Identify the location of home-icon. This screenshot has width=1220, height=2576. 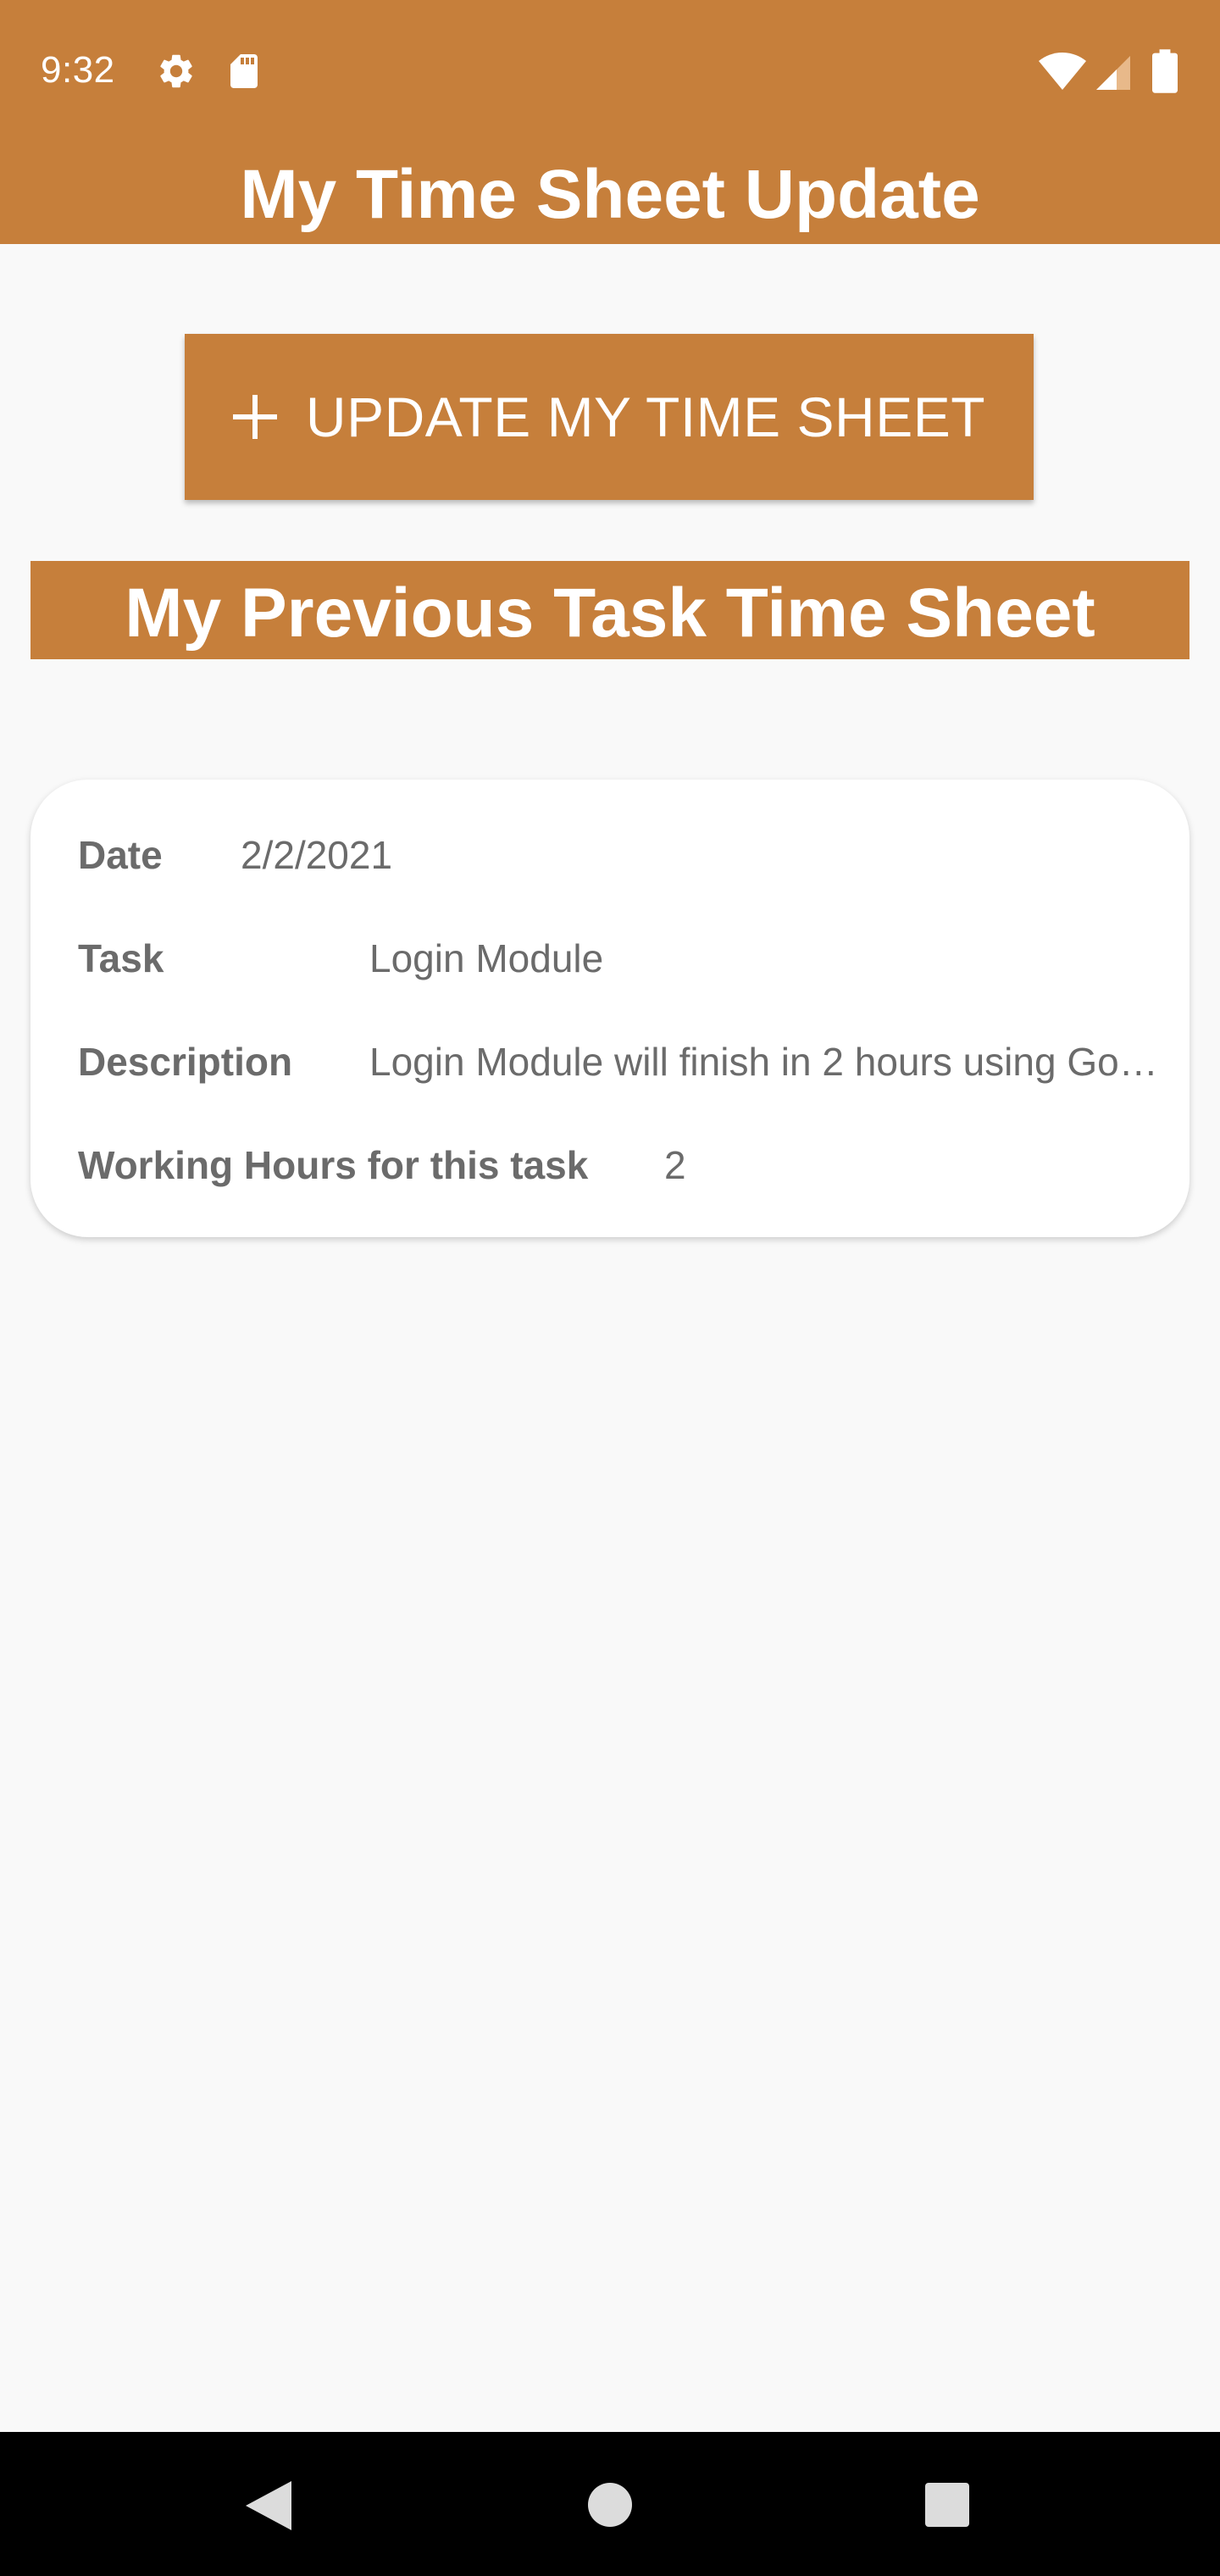
(610, 2505).